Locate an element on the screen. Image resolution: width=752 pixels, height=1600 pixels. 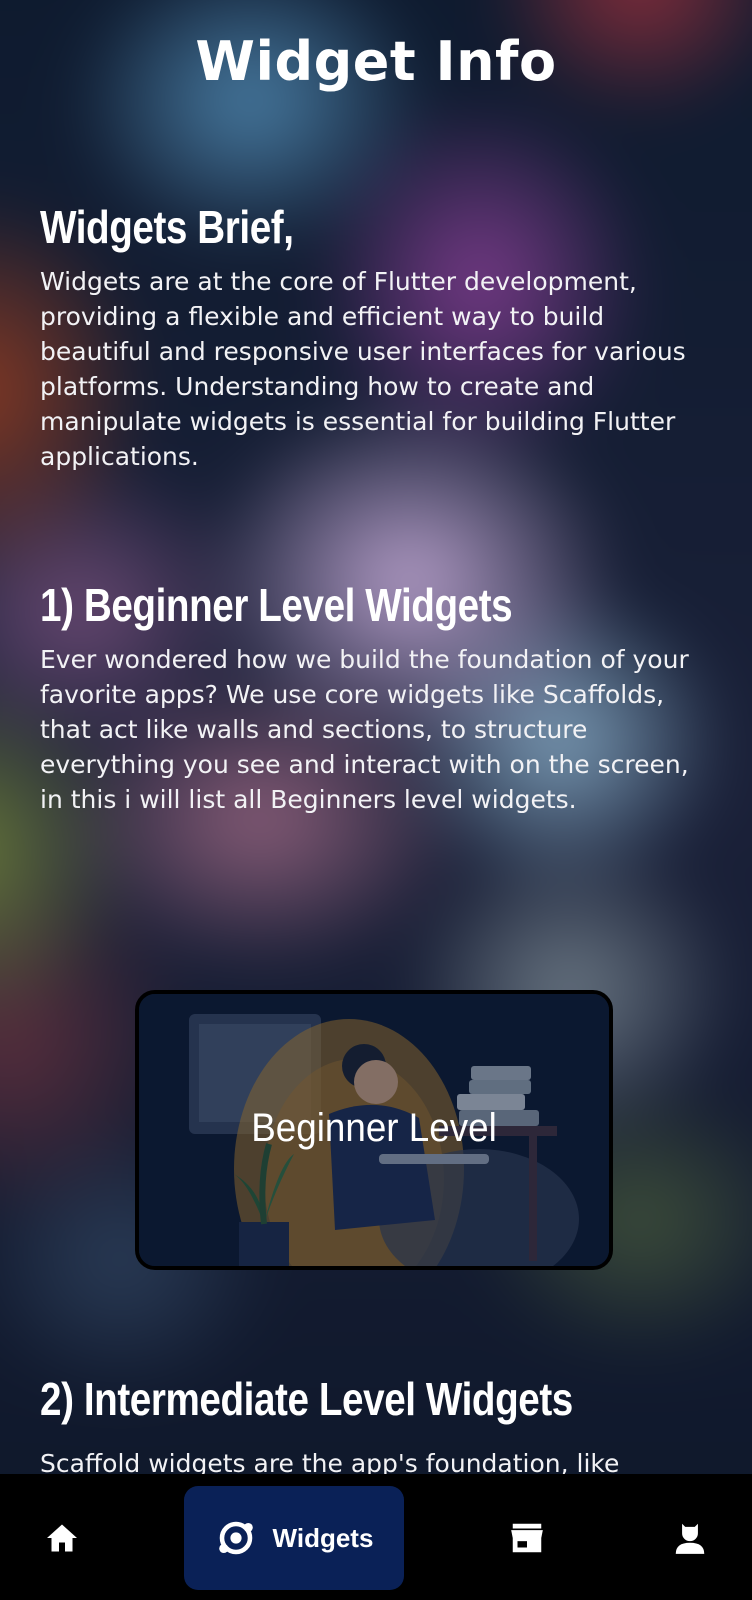
person-icon is located at coordinates (690, 1538).